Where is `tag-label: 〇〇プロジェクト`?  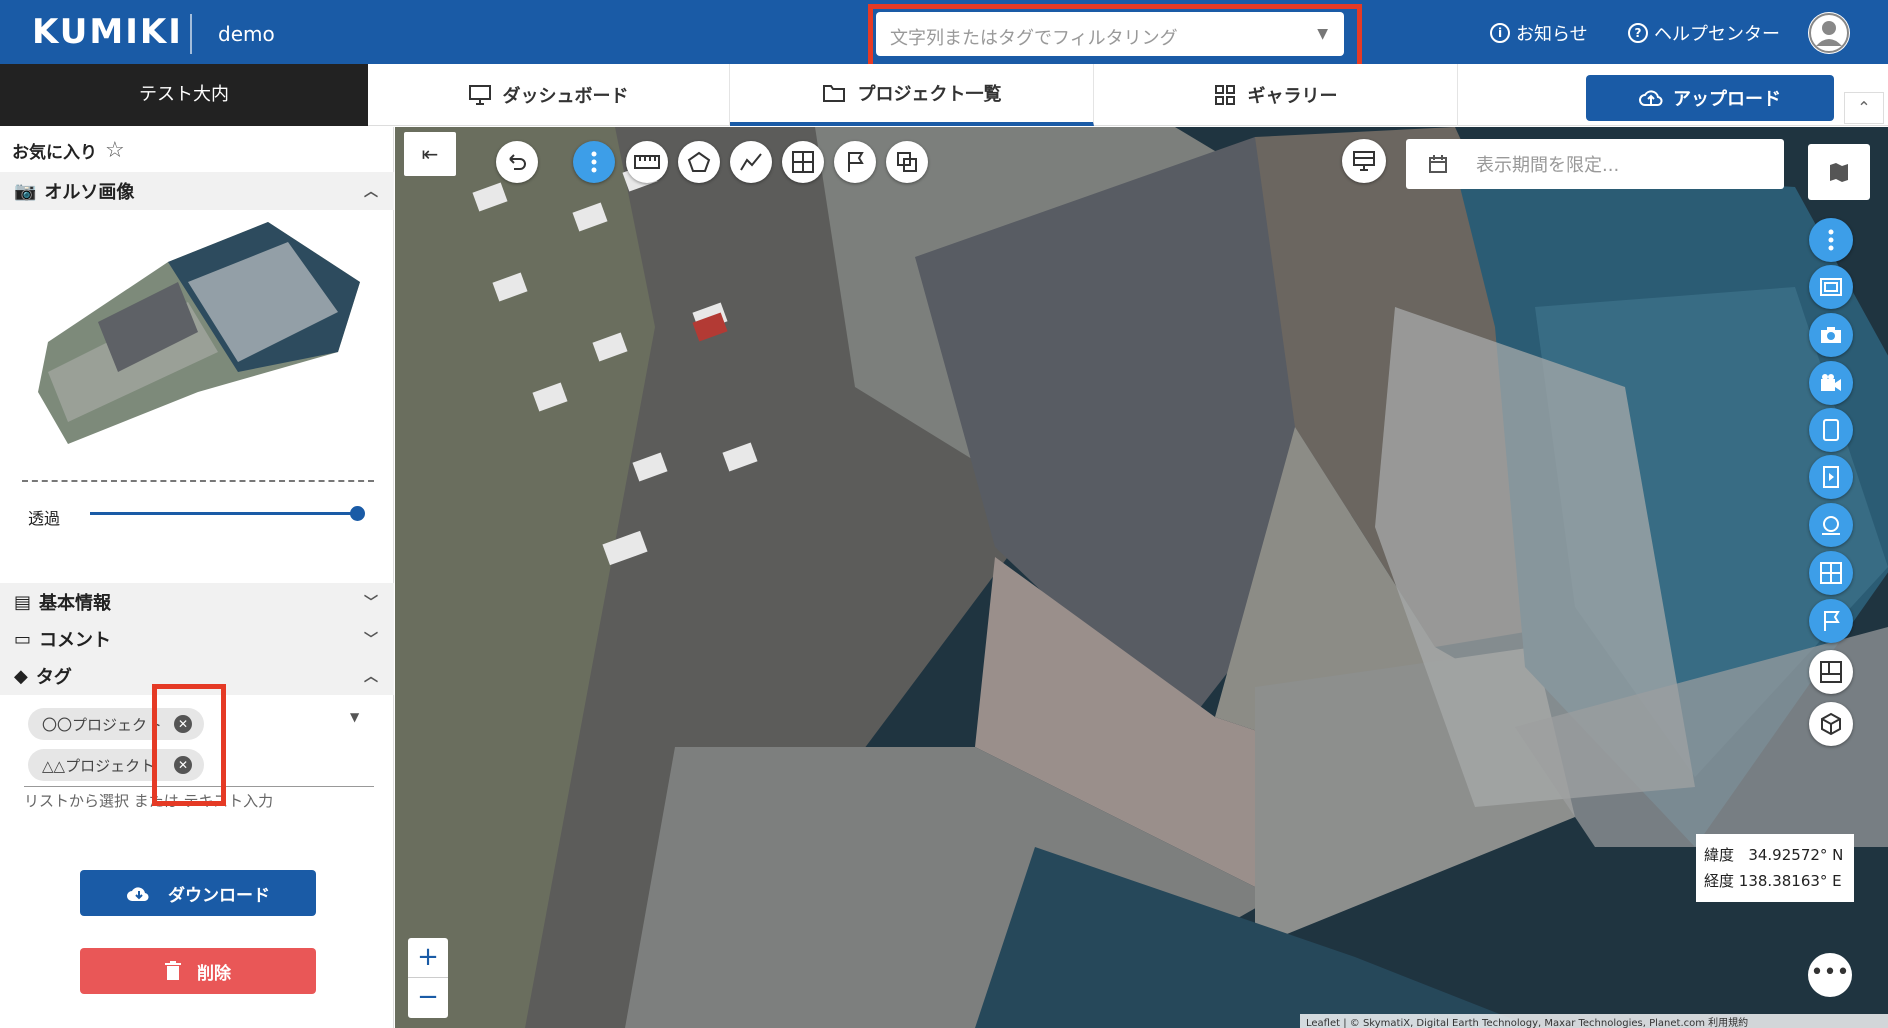 tag-label: 〇〇プロジェクト is located at coordinates (102, 725).